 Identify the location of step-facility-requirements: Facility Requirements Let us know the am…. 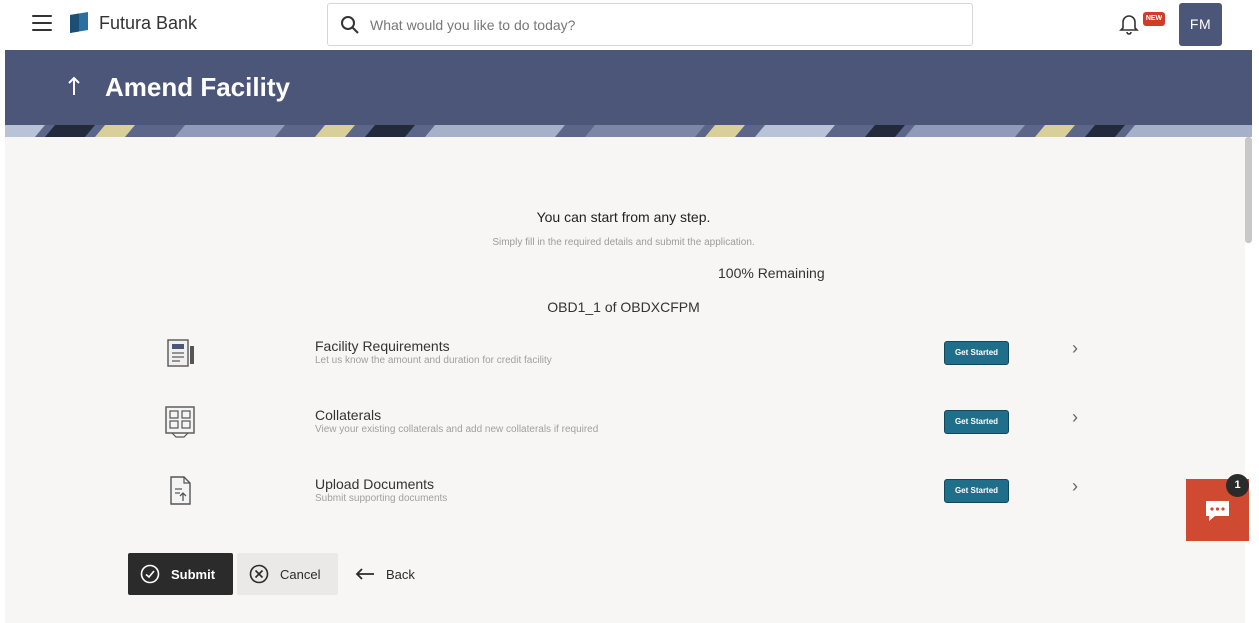
(625, 359).